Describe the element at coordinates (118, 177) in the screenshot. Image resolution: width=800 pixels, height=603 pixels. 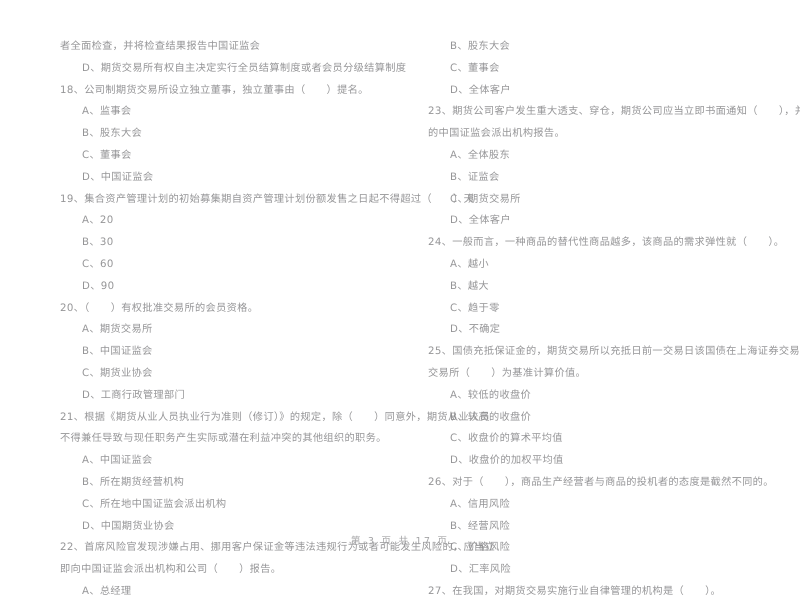
I see `answer-option: D、中国证监会` at that location.